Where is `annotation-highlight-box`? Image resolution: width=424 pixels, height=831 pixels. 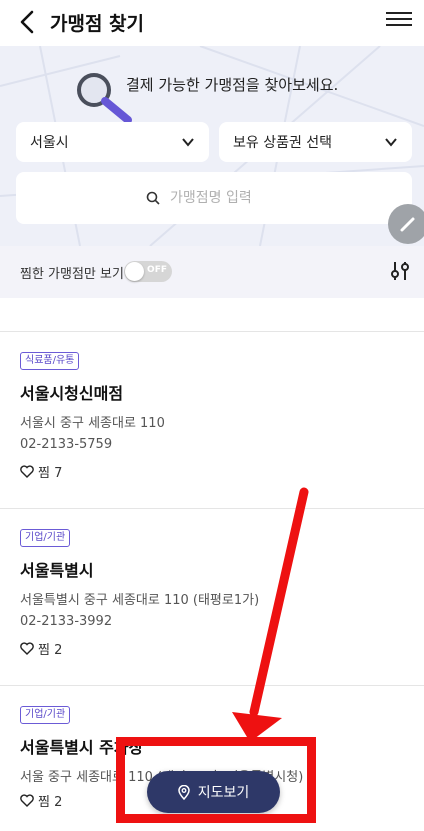 annotation-highlight-box is located at coordinates (216, 780).